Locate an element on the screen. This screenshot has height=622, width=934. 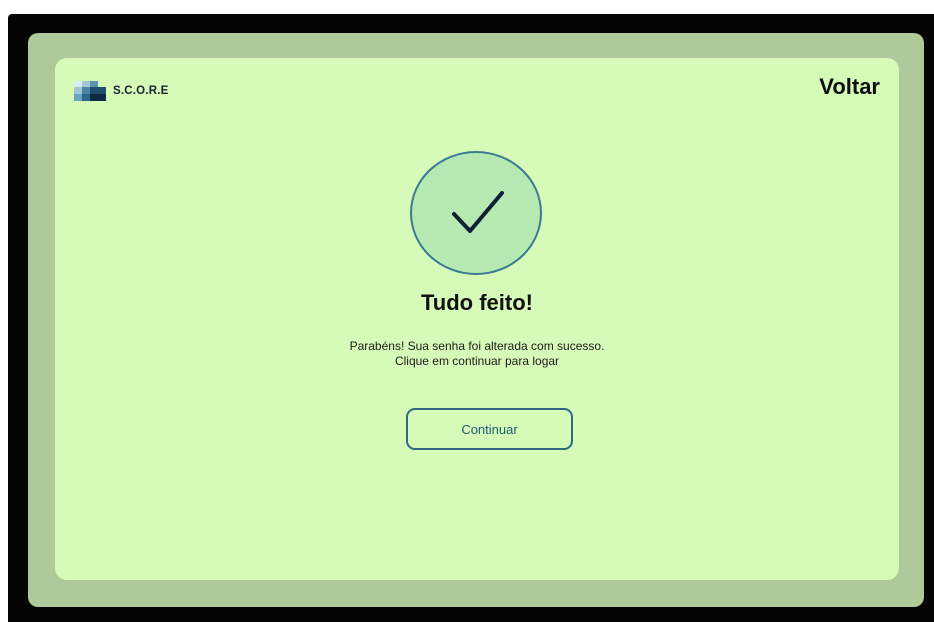
back-link: Voltar is located at coordinates (849, 87).